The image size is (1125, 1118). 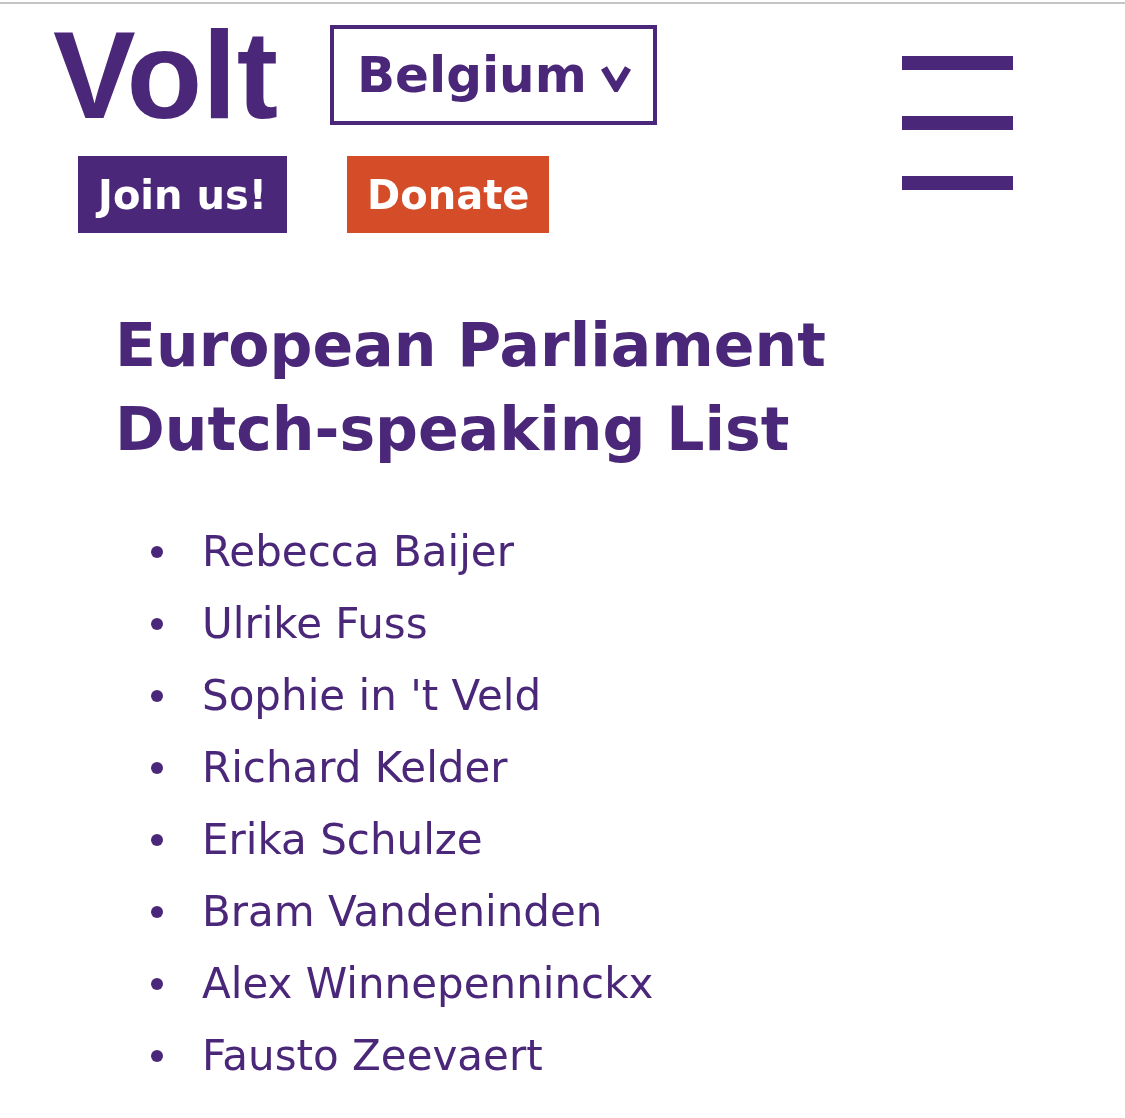 I want to click on candidate-name: Erika Schulze, so click(x=342, y=840).